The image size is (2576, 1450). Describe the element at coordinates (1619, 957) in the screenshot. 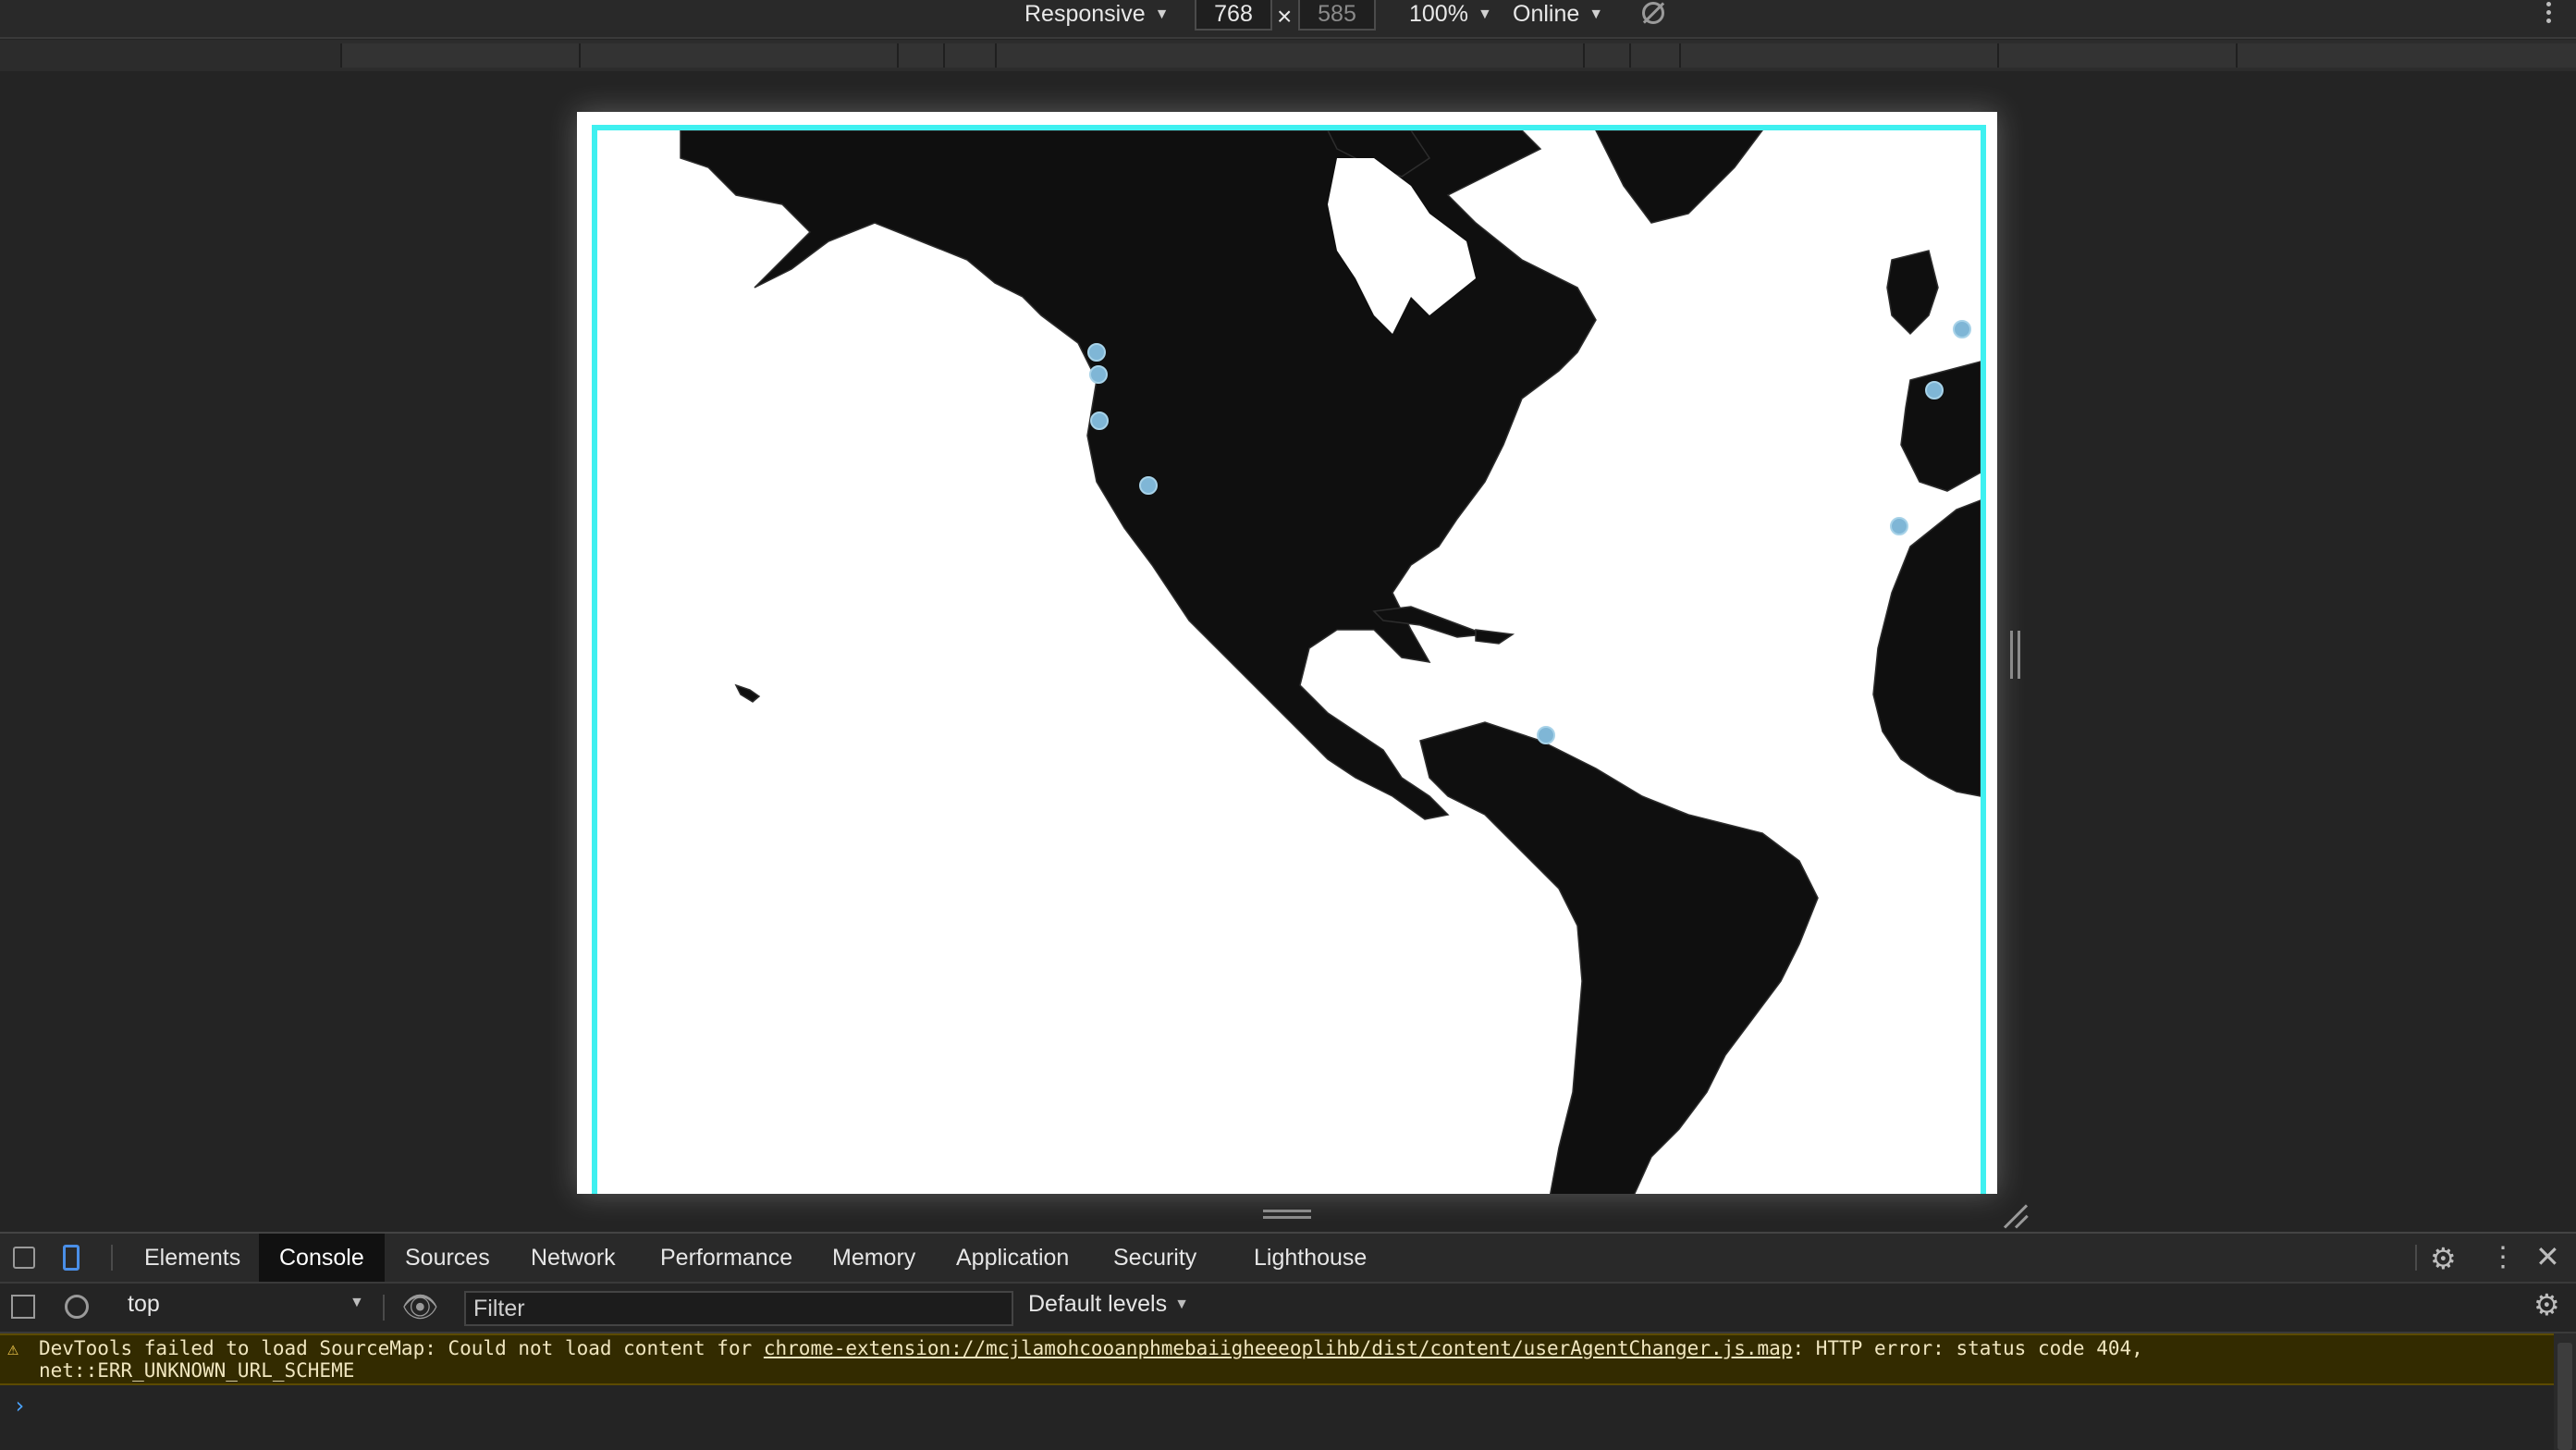

I see `land-south-america` at that location.